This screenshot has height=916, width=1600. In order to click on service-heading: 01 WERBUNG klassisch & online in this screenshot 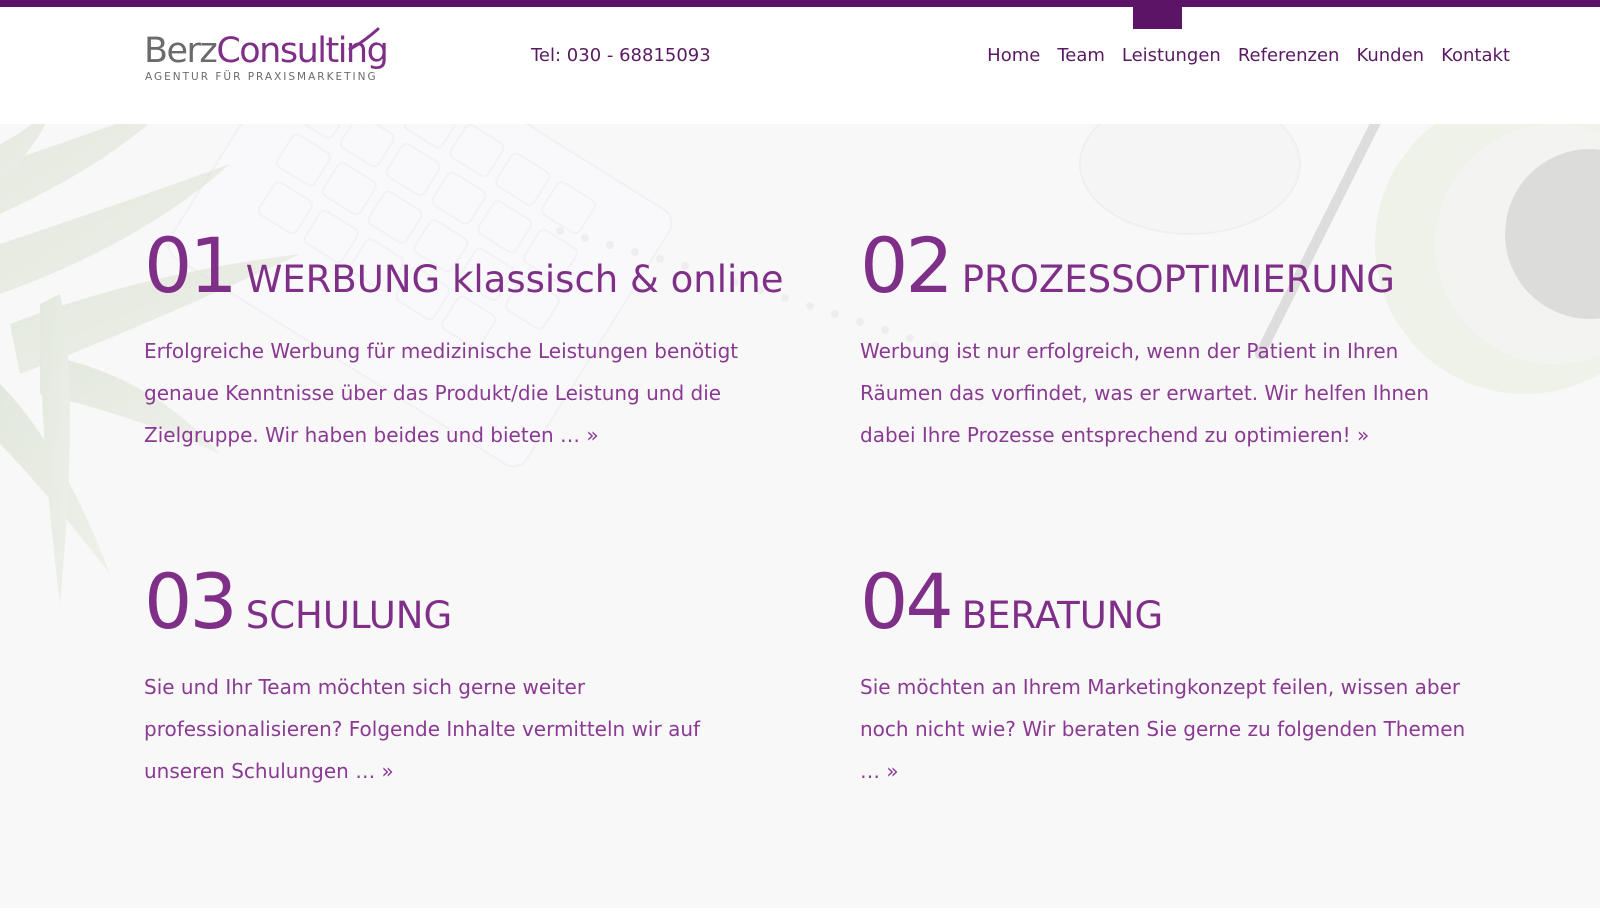, I will do `click(464, 266)`.